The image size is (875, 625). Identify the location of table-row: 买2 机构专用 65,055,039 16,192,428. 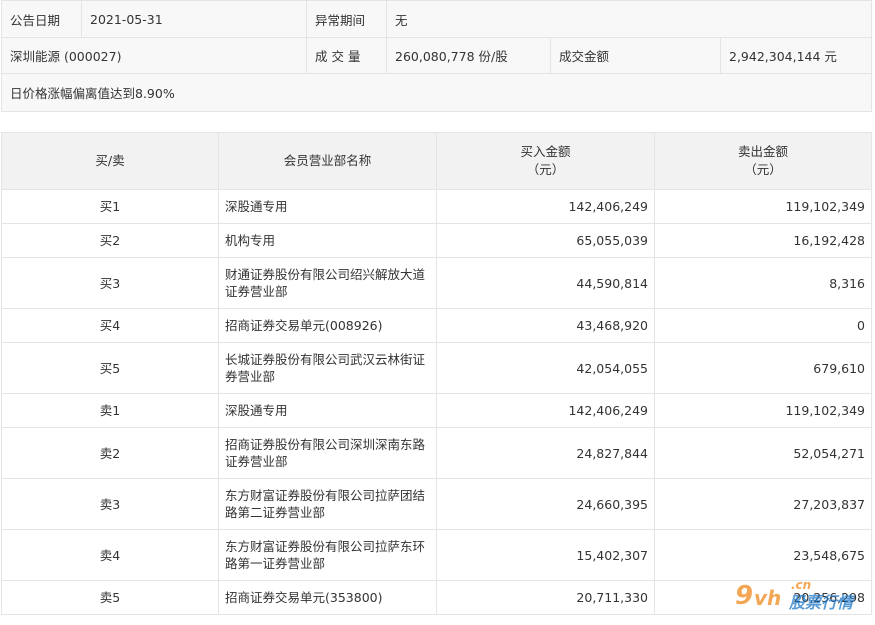
(436, 240).